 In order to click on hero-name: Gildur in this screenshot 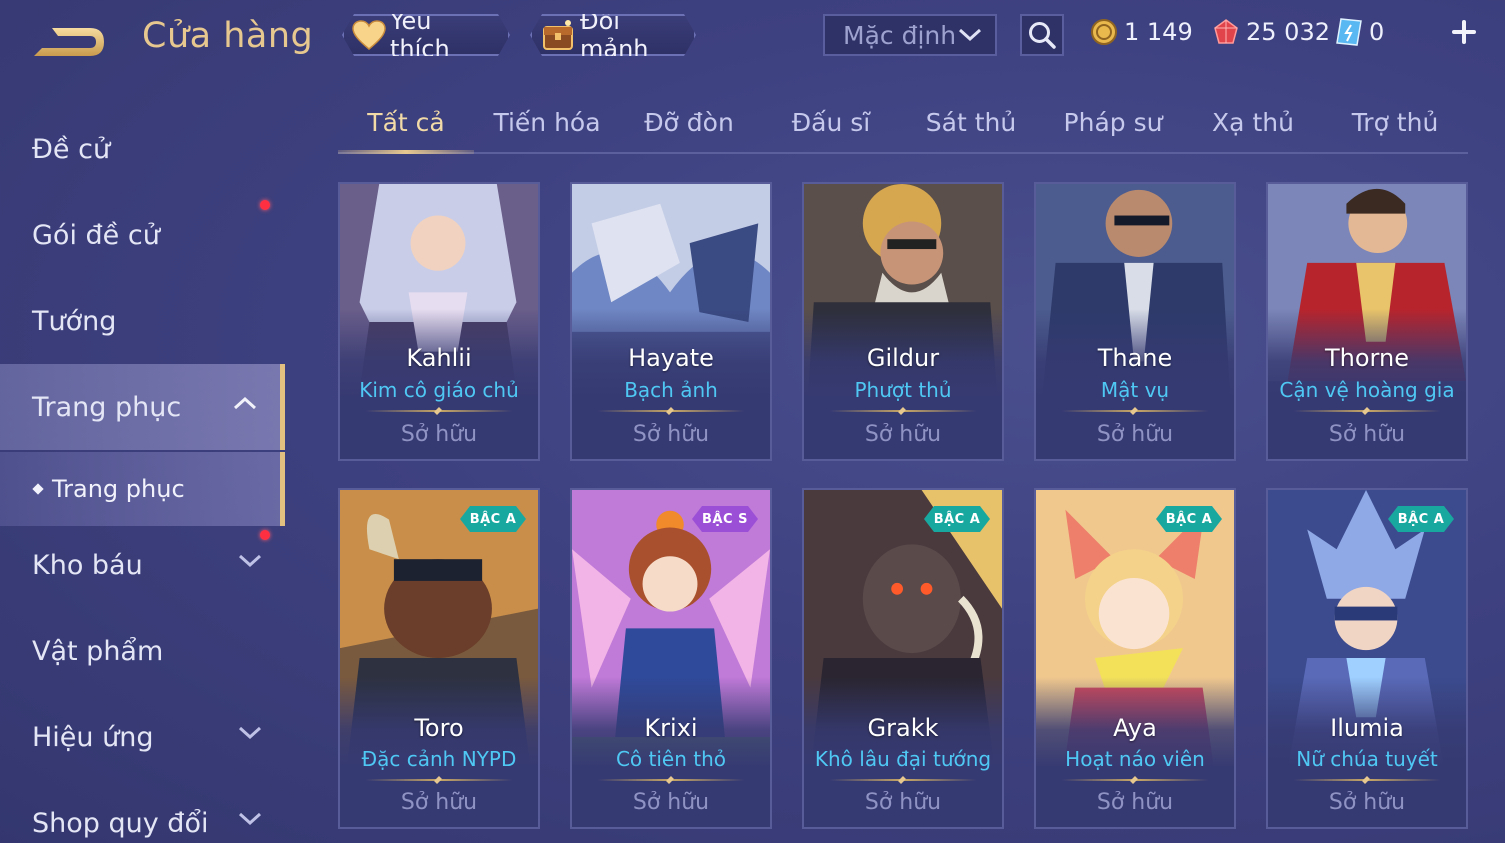, I will do `click(903, 358)`.